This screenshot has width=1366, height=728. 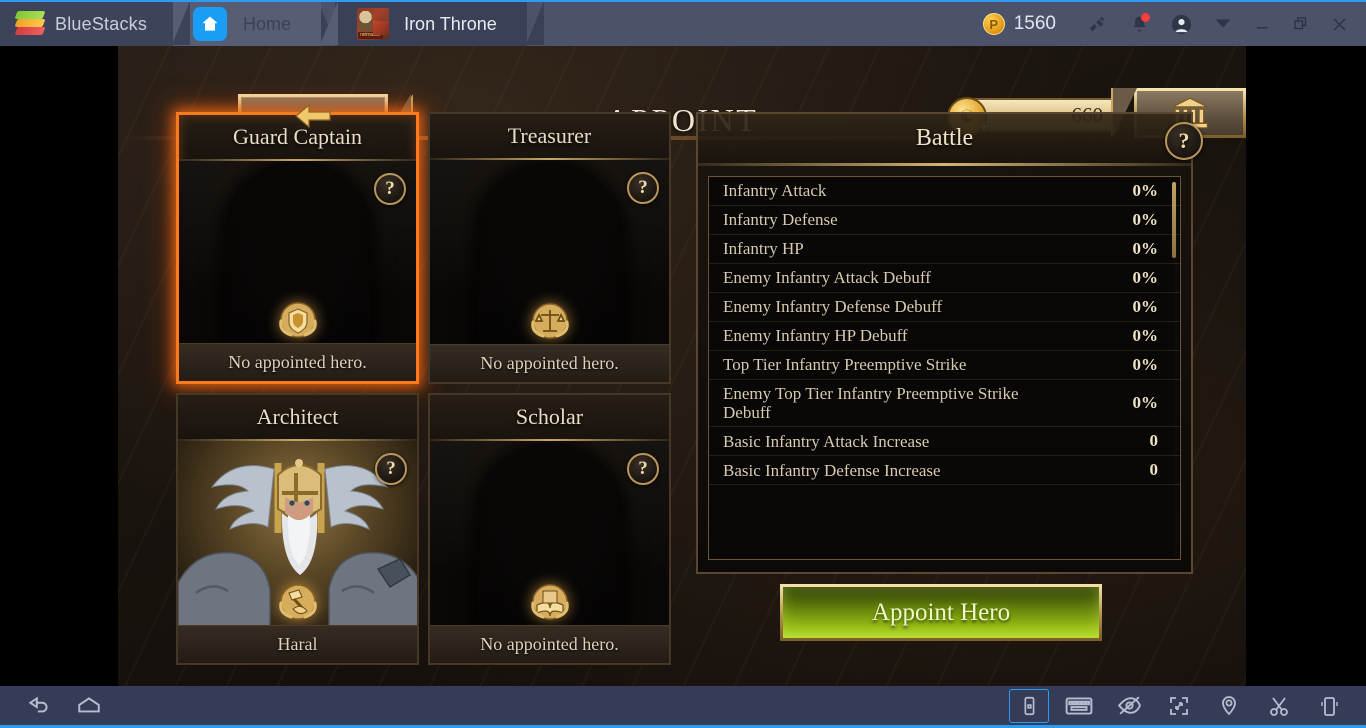 What do you see at coordinates (1279, 706) in the screenshot?
I see `scissors-icon` at bounding box center [1279, 706].